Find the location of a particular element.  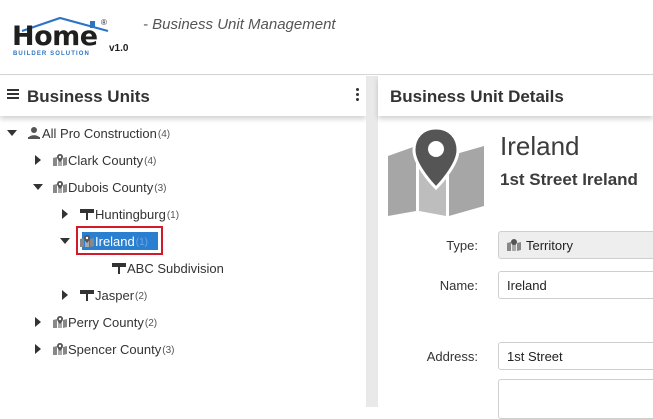

tree-node: Huntingburg (1) is located at coordinates (119, 214).